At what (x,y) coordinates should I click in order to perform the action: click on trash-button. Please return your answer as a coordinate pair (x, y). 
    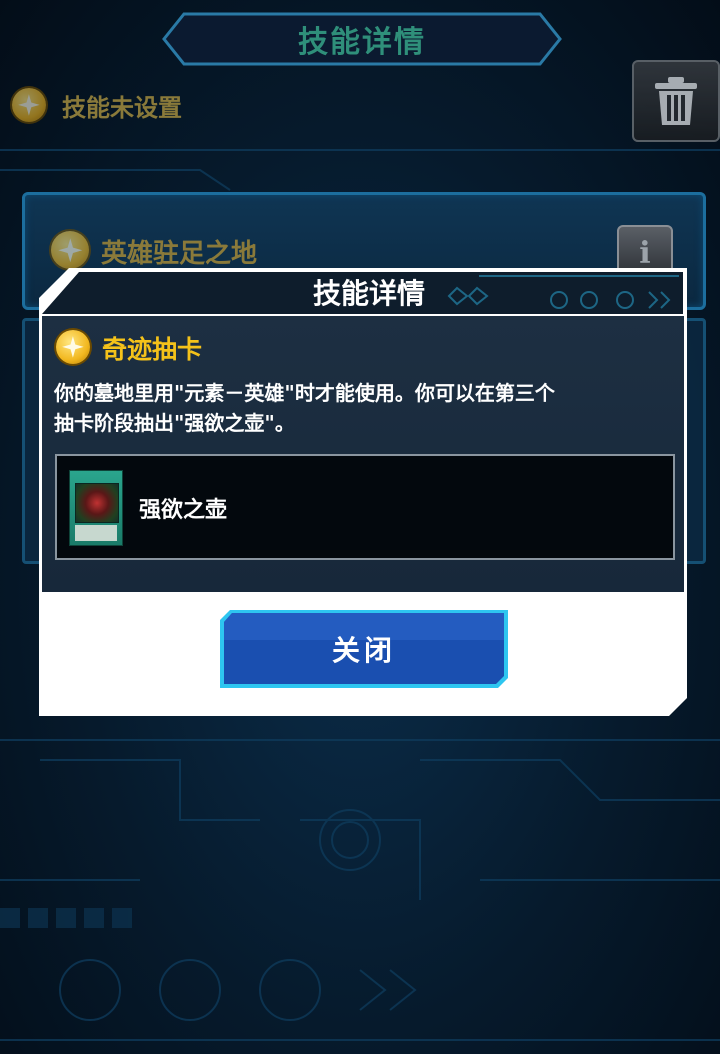
    Looking at the image, I should click on (676, 101).